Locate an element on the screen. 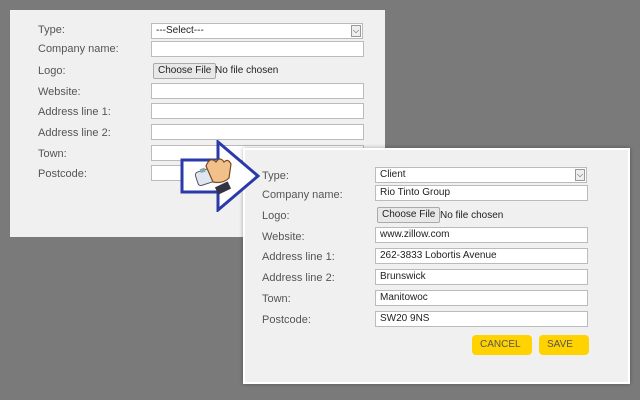 Image resolution: width=640 pixels, height=400 pixels. type-select-value: Client is located at coordinates (393, 174).